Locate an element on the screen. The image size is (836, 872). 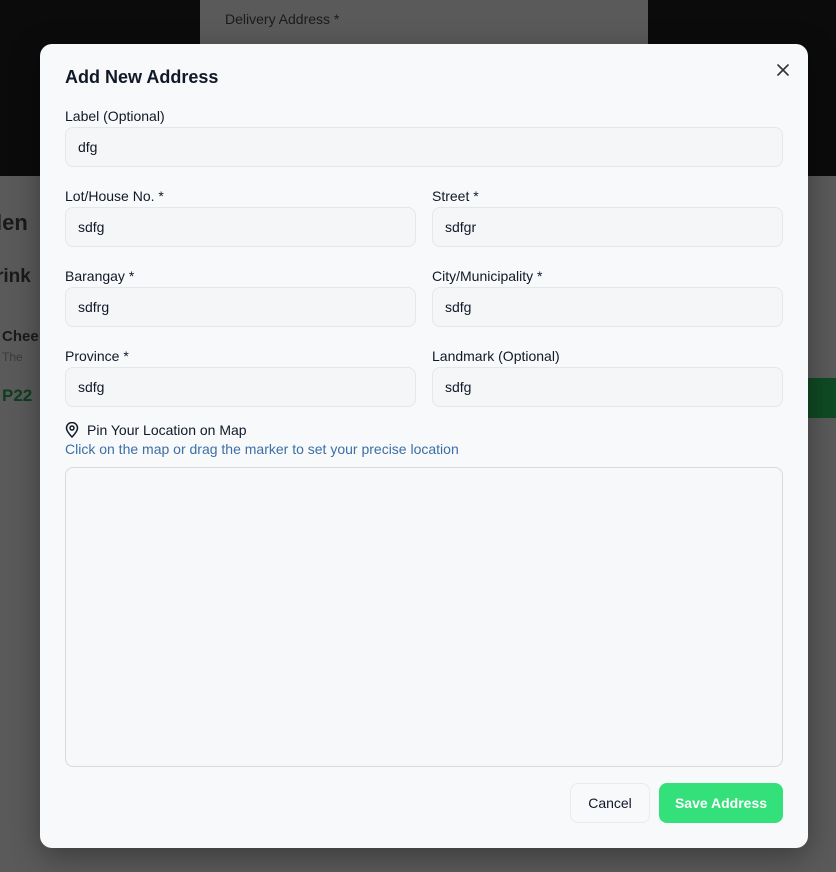
barangay-field-label: Barangay * is located at coordinates (100, 276).